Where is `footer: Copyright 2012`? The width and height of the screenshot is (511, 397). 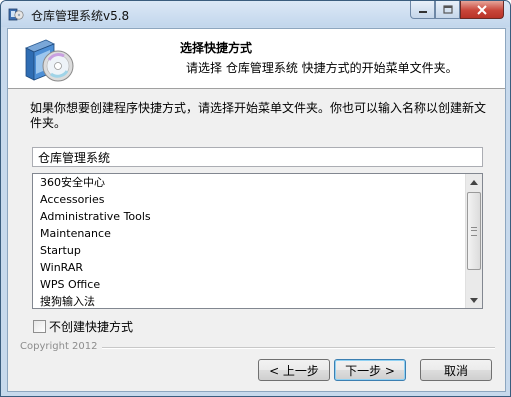 footer: Copyright 2012 is located at coordinates (257, 347).